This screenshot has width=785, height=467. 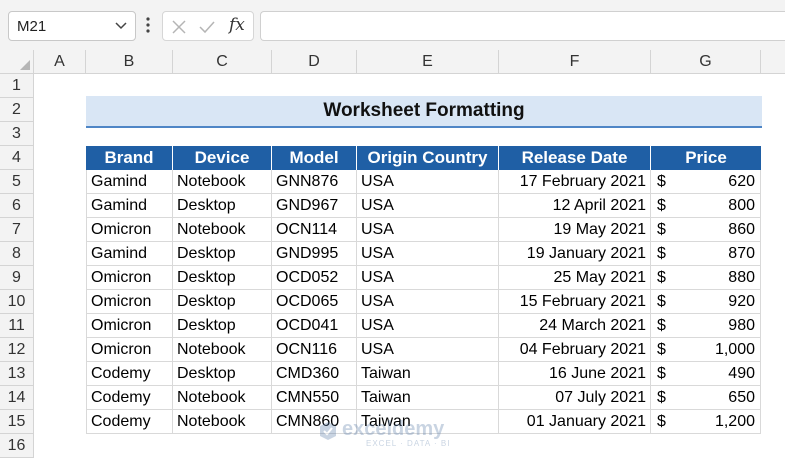 What do you see at coordinates (575, 158) in the screenshot?
I see `table-header-cell: Release Date` at bounding box center [575, 158].